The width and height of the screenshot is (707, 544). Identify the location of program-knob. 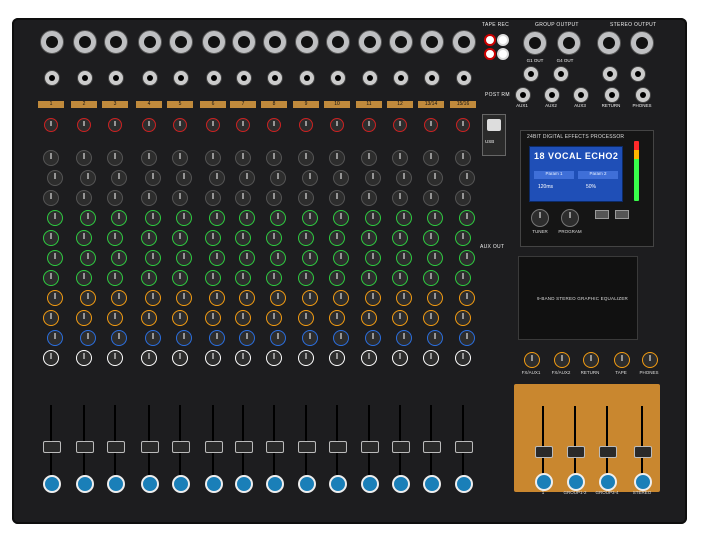
(570, 218).